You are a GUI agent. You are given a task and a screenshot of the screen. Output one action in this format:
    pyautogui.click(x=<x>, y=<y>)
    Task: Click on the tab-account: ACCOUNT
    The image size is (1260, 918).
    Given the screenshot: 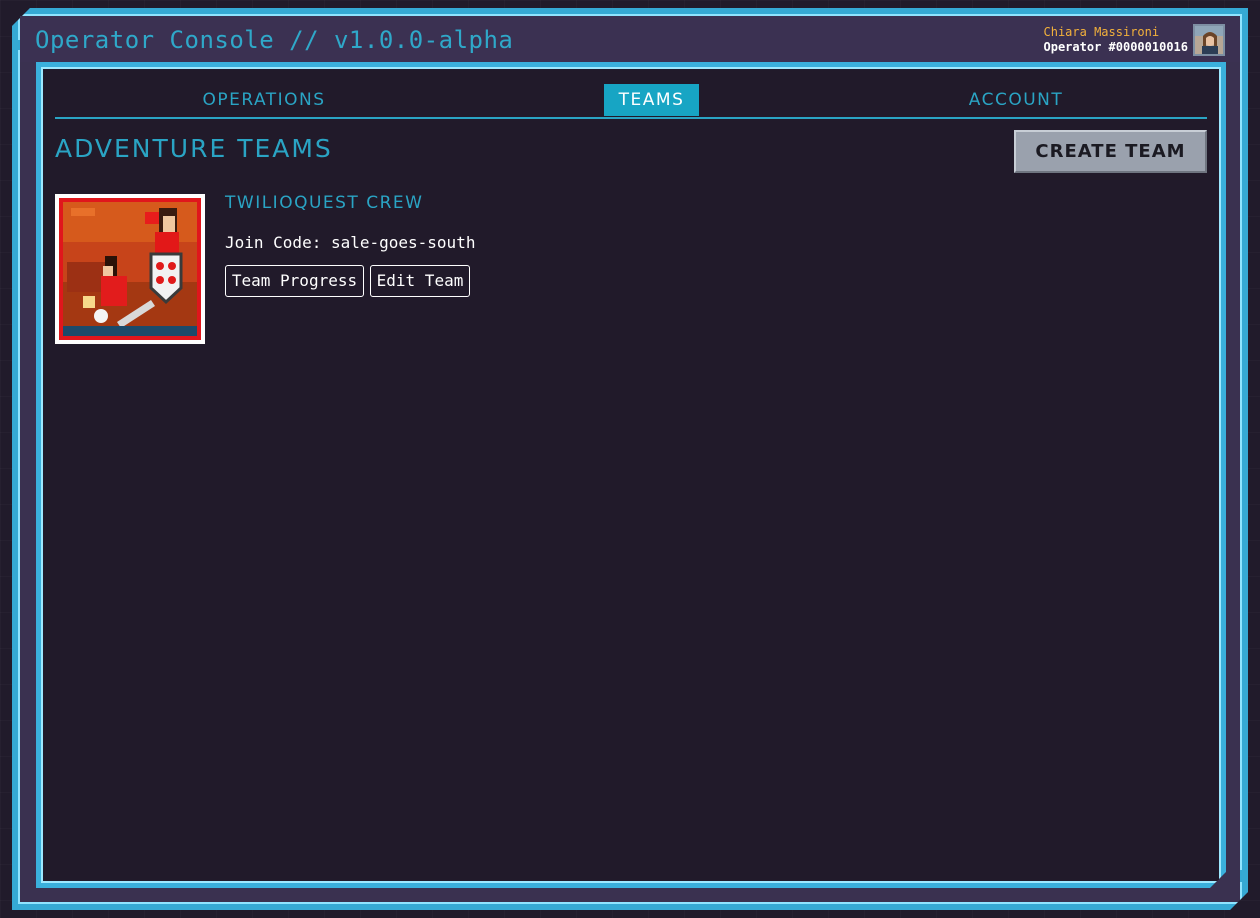 What is the action you would take?
    pyautogui.click(x=1016, y=100)
    